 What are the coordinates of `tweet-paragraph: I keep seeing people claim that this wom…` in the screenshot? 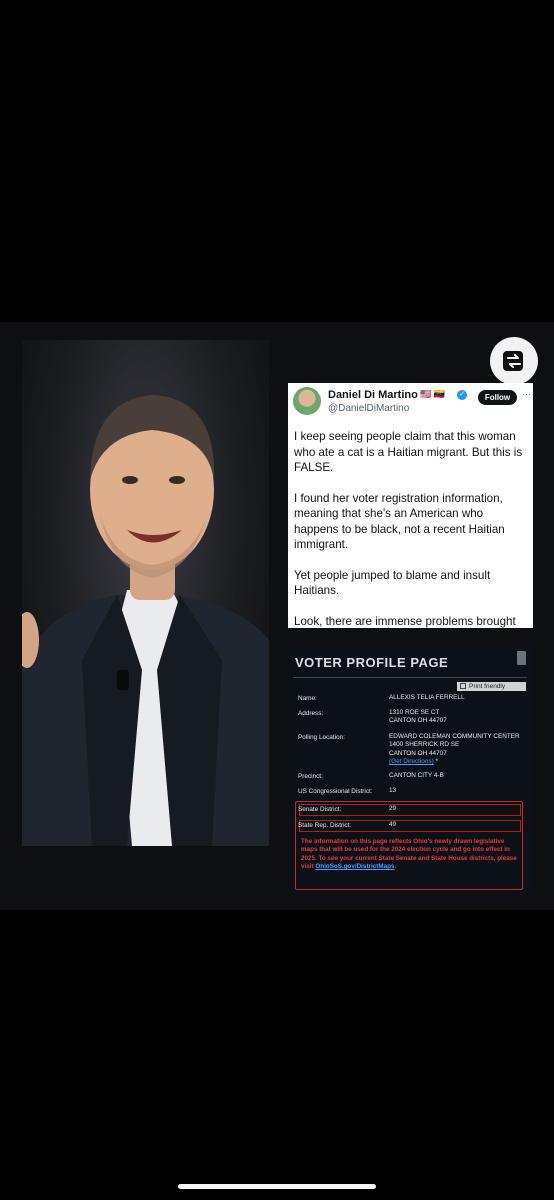 It's located at (408, 452).